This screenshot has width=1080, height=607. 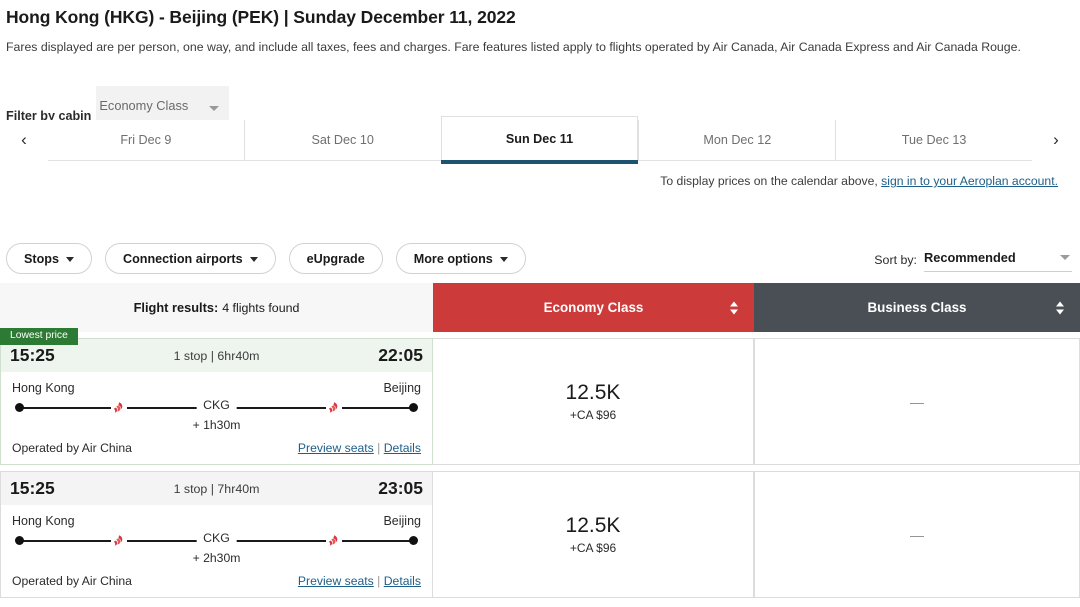 I want to click on layover-duration: + 2h30m, so click(x=216, y=558).